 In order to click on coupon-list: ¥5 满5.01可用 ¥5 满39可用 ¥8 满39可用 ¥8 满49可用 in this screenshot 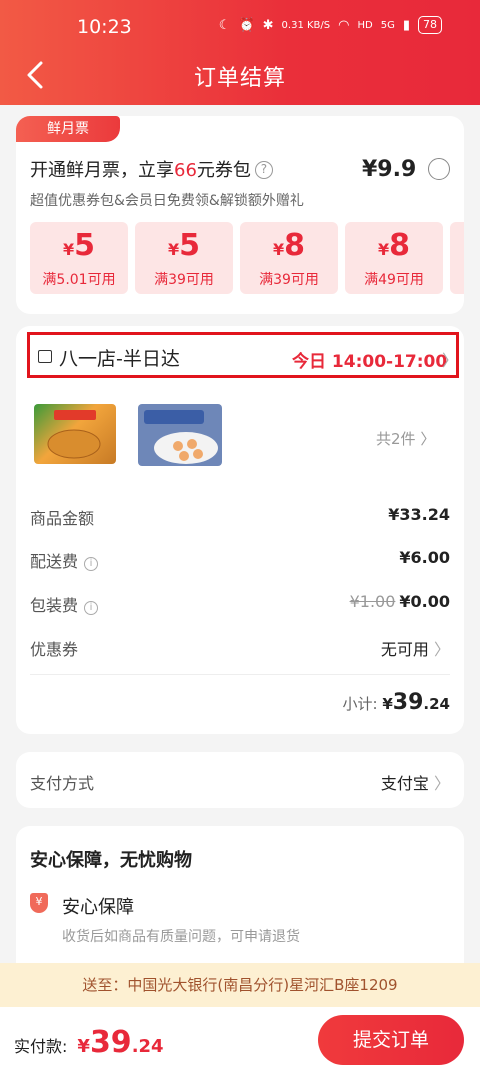, I will do `click(247, 258)`.